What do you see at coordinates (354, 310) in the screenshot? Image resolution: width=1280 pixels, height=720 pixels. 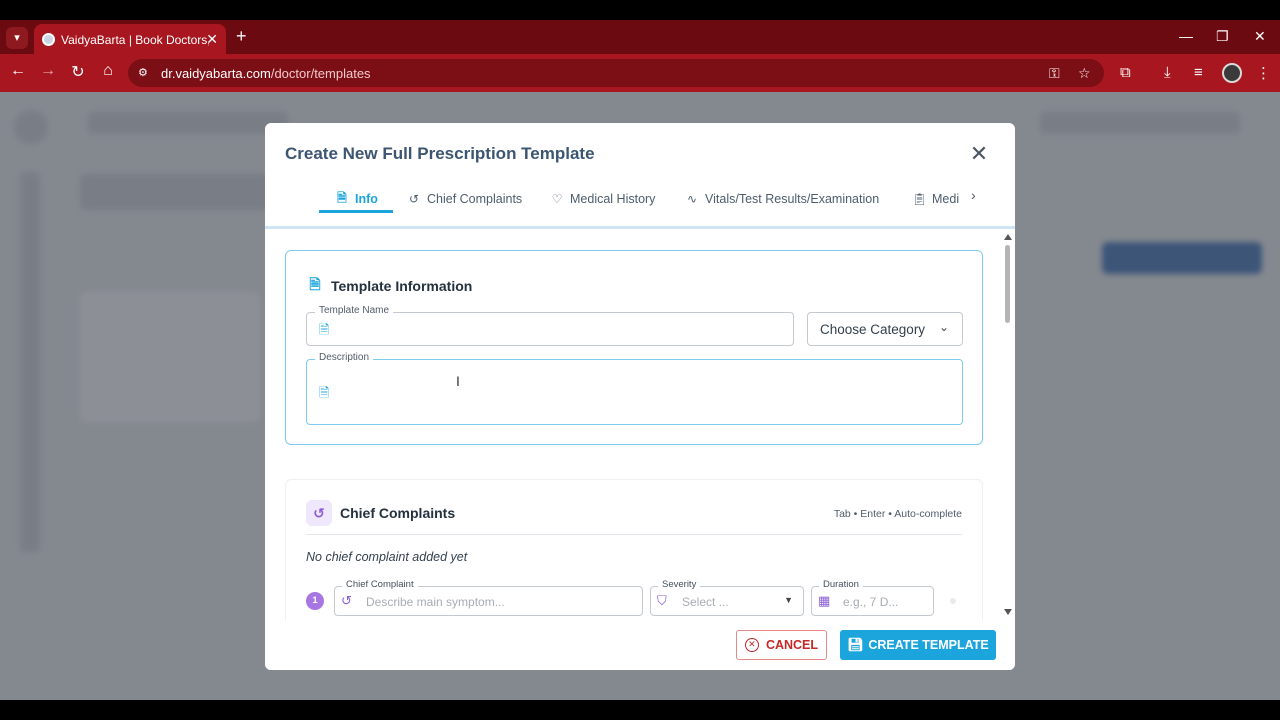 I see `template-name-label: Template Name` at bounding box center [354, 310].